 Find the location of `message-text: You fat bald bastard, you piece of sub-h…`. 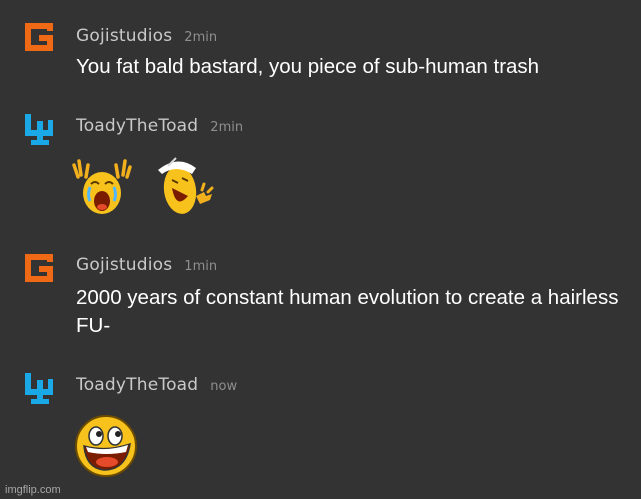

message-text: You fat bald bastard, you piece of sub-h… is located at coordinates (308, 66).